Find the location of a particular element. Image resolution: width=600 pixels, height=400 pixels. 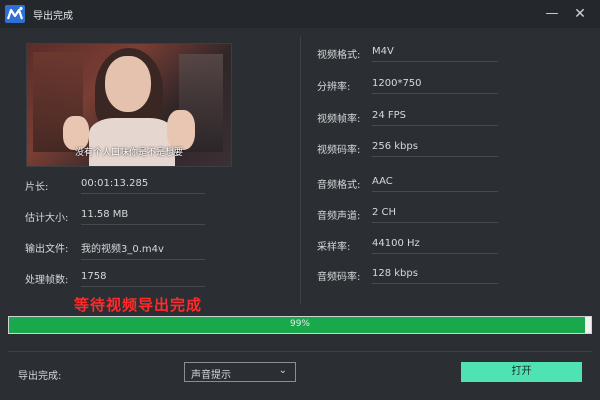

audio-channel-label: 音频声道: is located at coordinates (339, 216).